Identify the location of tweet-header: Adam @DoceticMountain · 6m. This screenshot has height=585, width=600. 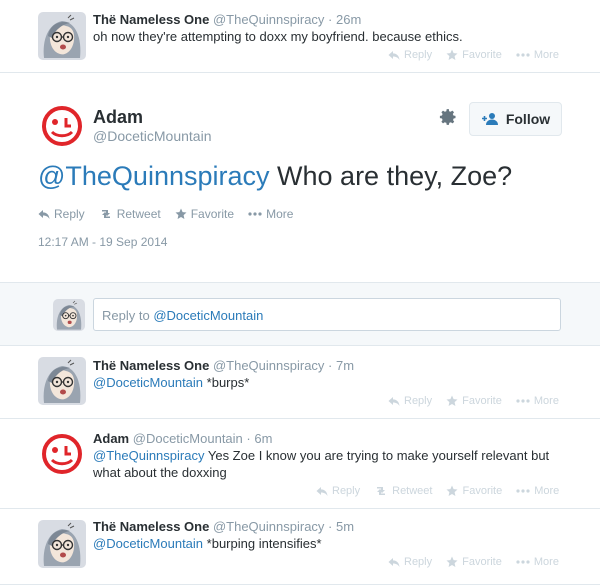
(183, 438).